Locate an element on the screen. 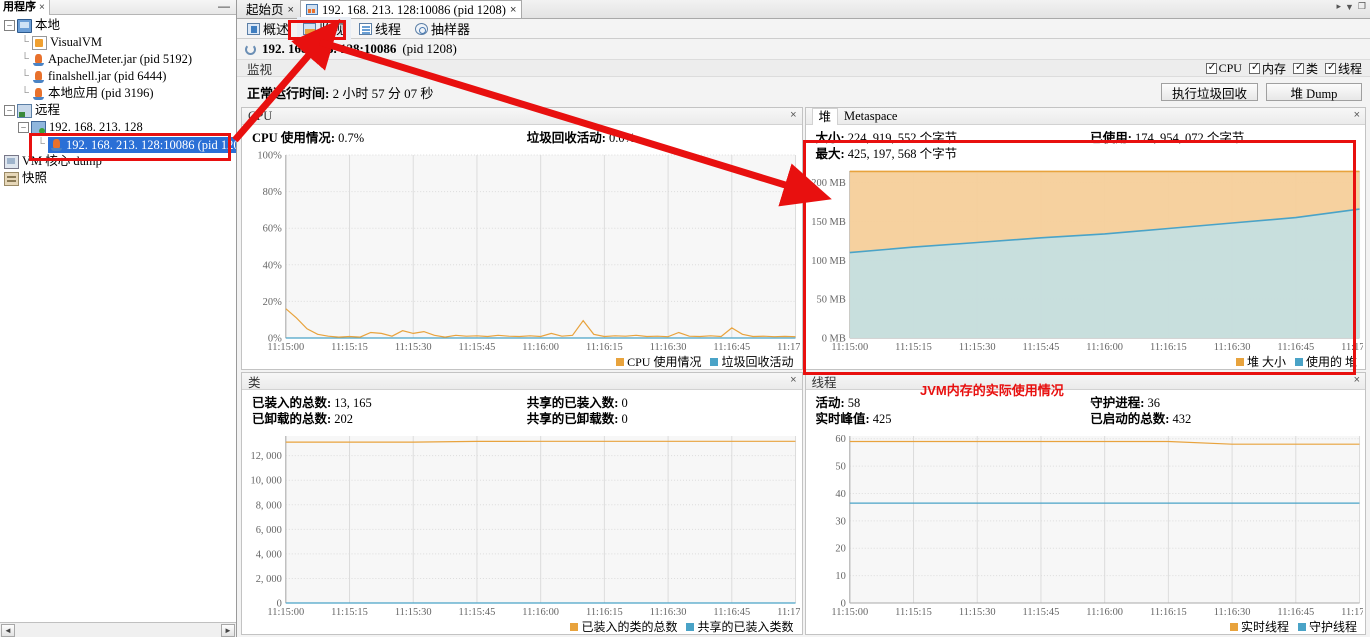 This screenshot has width=1370, height=637. tab-smp: 抽样器 is located at coordinates (442, 28).